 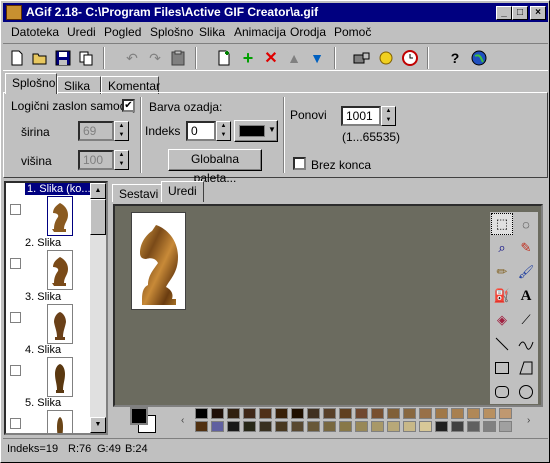 I want to click on spray-icon: ⛽, so click(x=502, y=296).